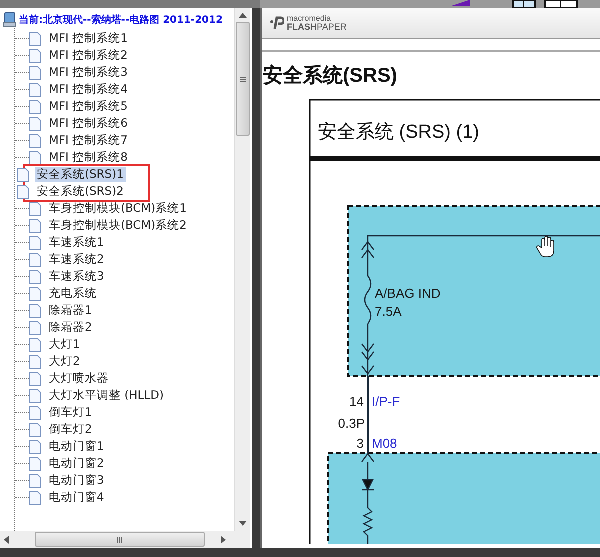  I want to click on tree-item: 大灯水平调整 (HLLD), so click(106, 395).